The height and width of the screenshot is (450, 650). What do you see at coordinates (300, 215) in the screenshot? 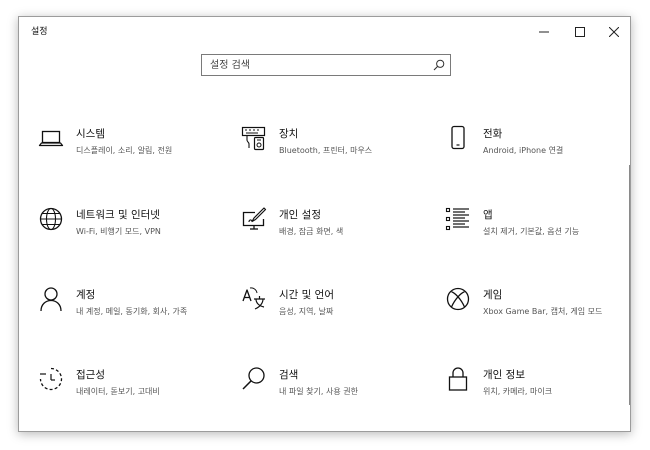
I see `tile-title: 개인 설정` at bounding box center [300, 215].